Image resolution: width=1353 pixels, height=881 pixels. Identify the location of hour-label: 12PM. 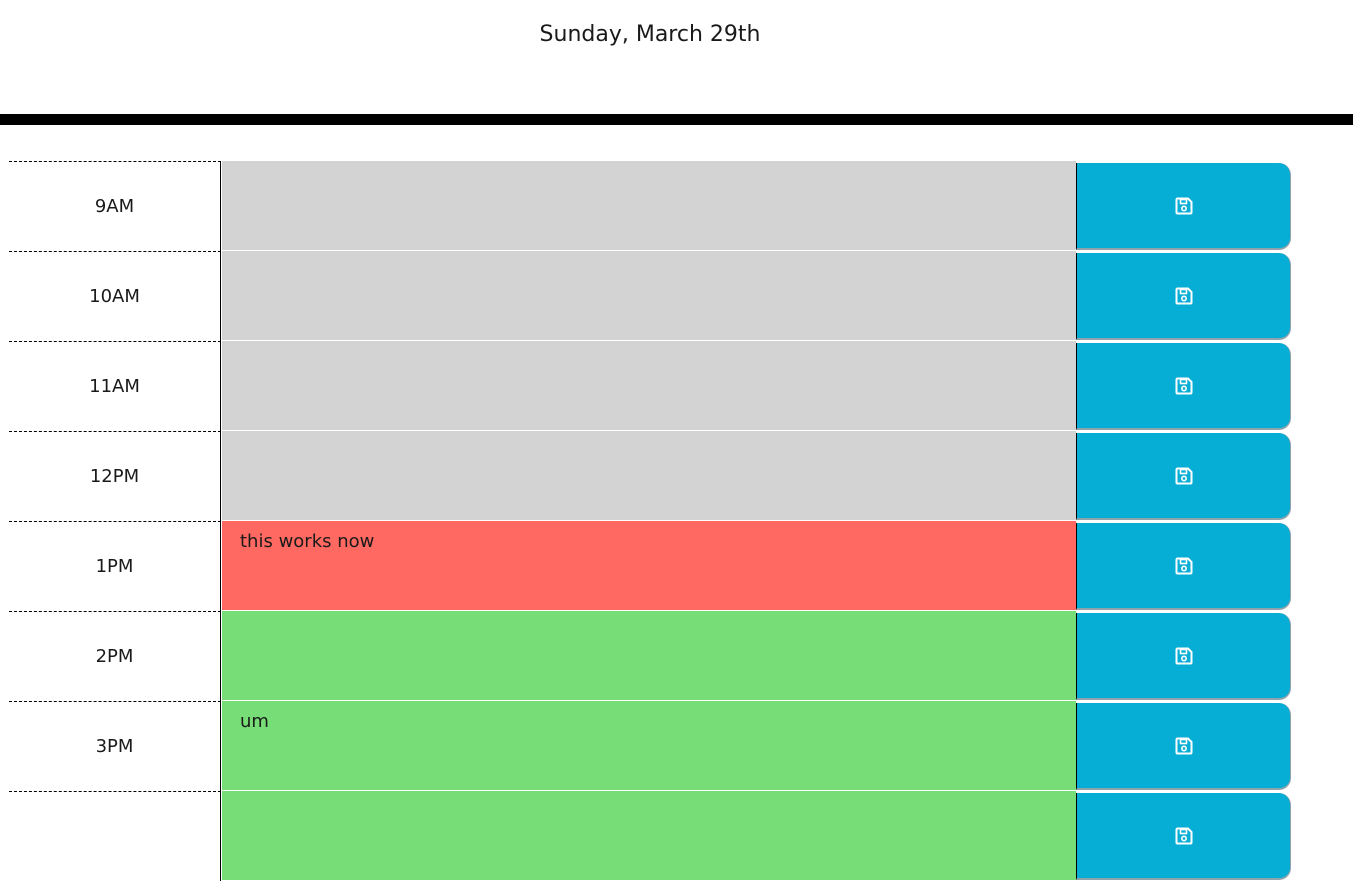
(115, 476).